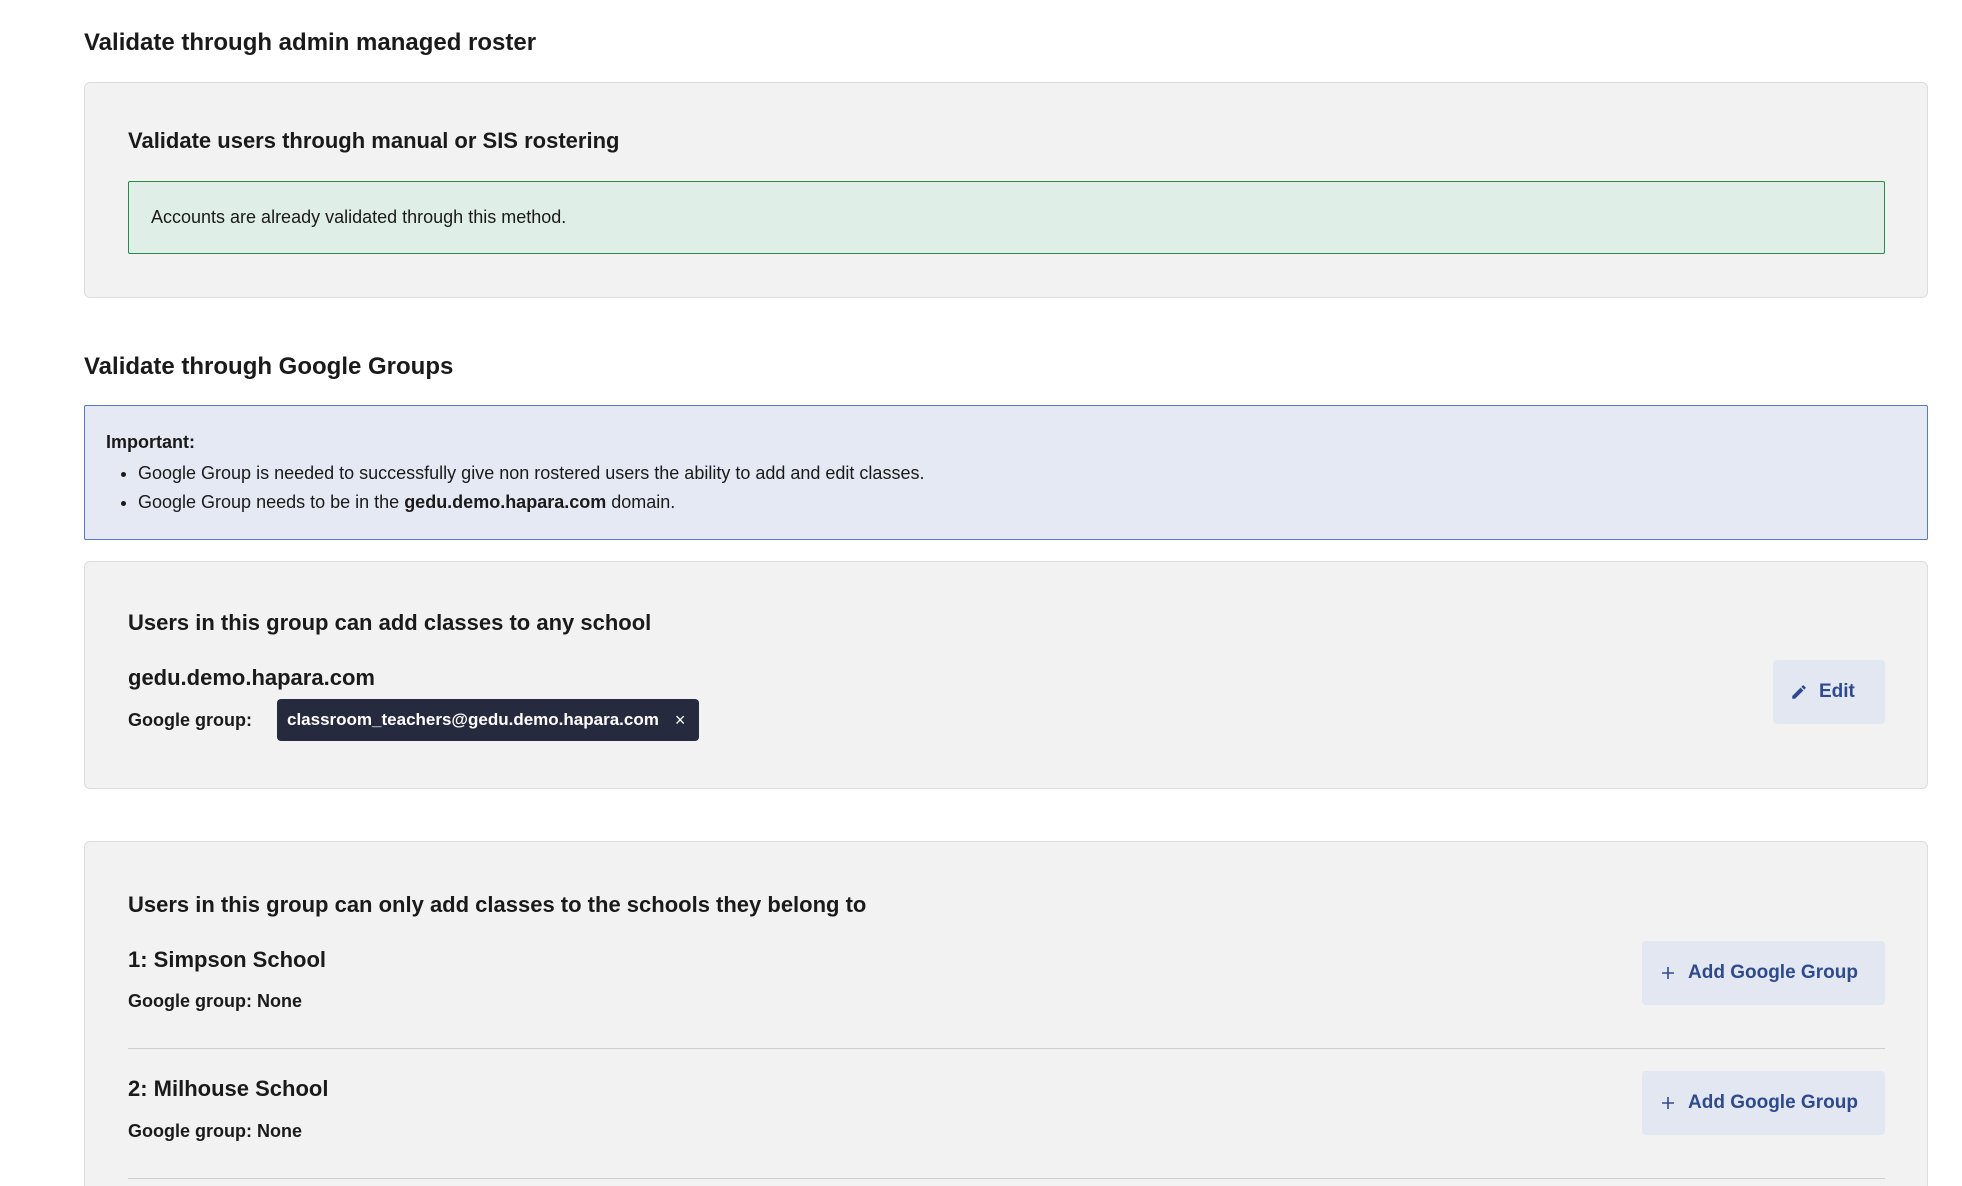 The height and width of the screenshot is (1186, 1962). What do you see at coordinates (271, 502) in the screenshot?
I see `info-bullet-prefix: Google Group needs to be in the` at bounding box center [271, 502].